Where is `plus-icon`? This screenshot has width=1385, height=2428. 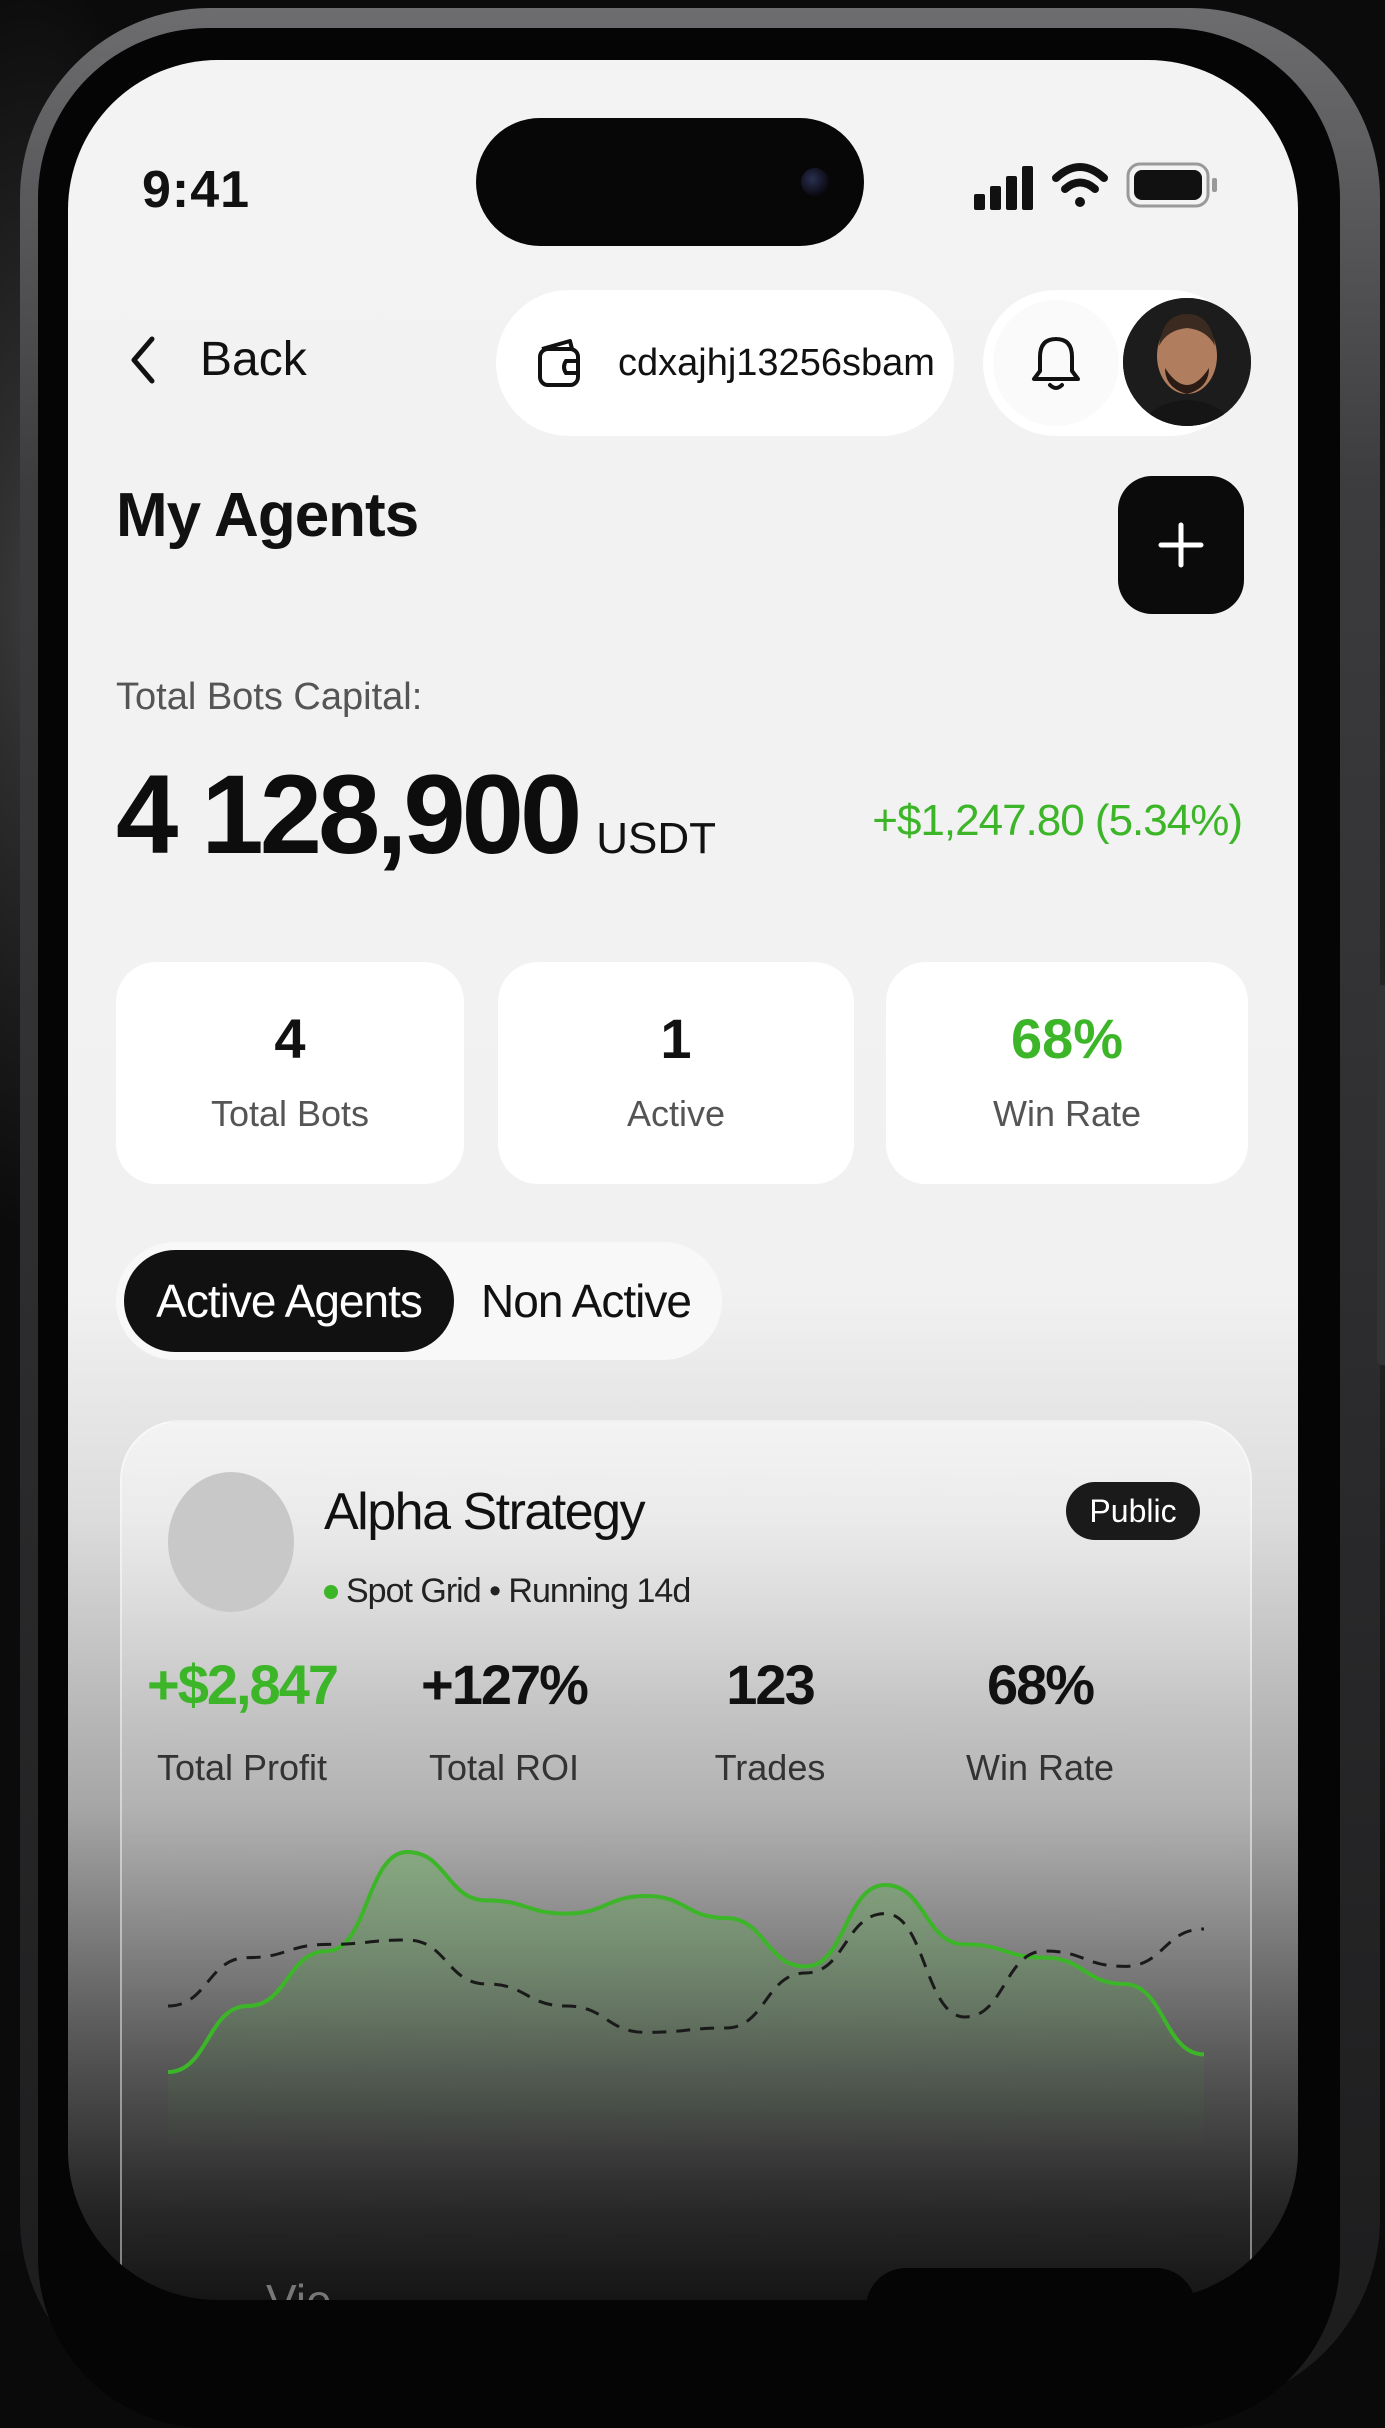
plus-icon is located at coordinates (1181, 545).